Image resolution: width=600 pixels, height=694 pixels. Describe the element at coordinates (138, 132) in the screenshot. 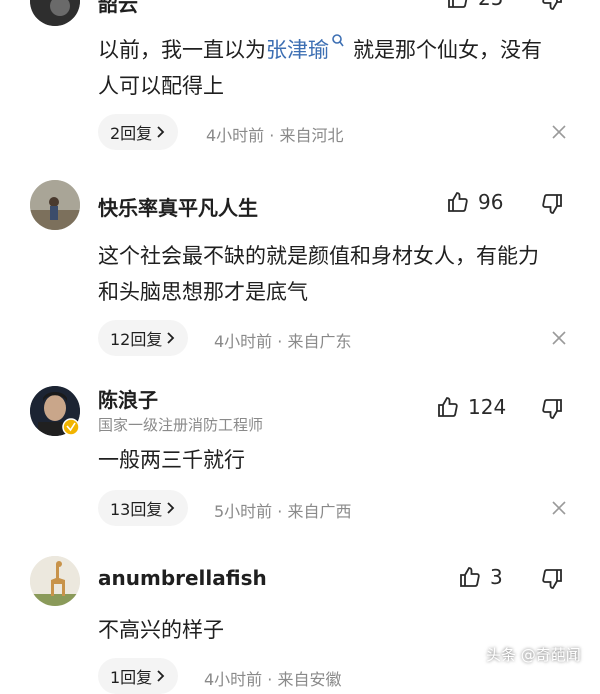

I see `replies-button: 2回复` at that location.